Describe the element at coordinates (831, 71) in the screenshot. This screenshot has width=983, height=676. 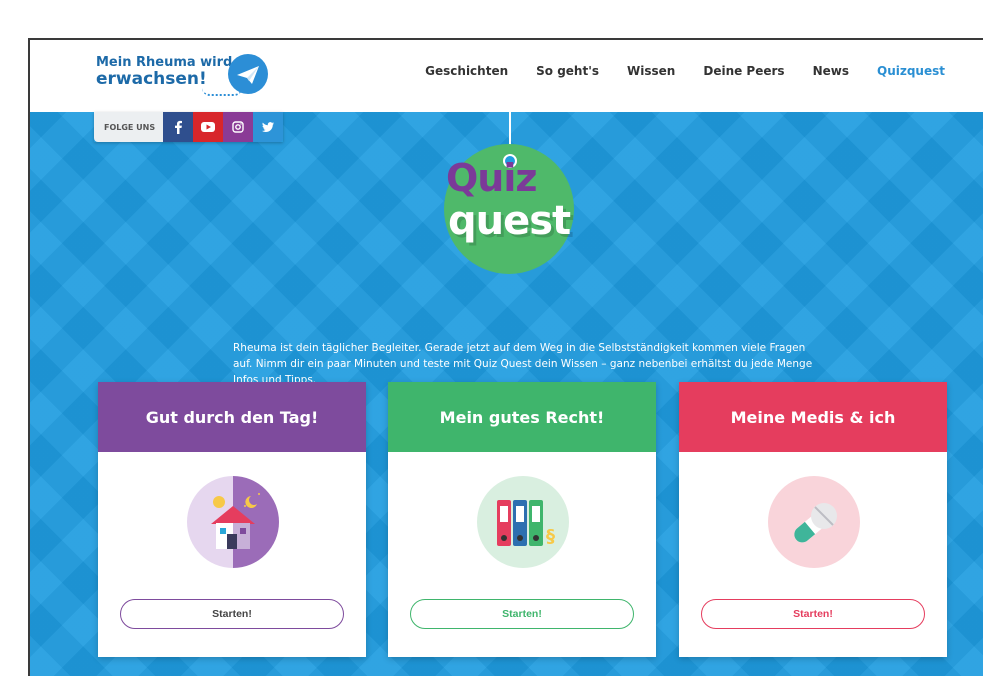
I see `nav-item-news: News` at that location.